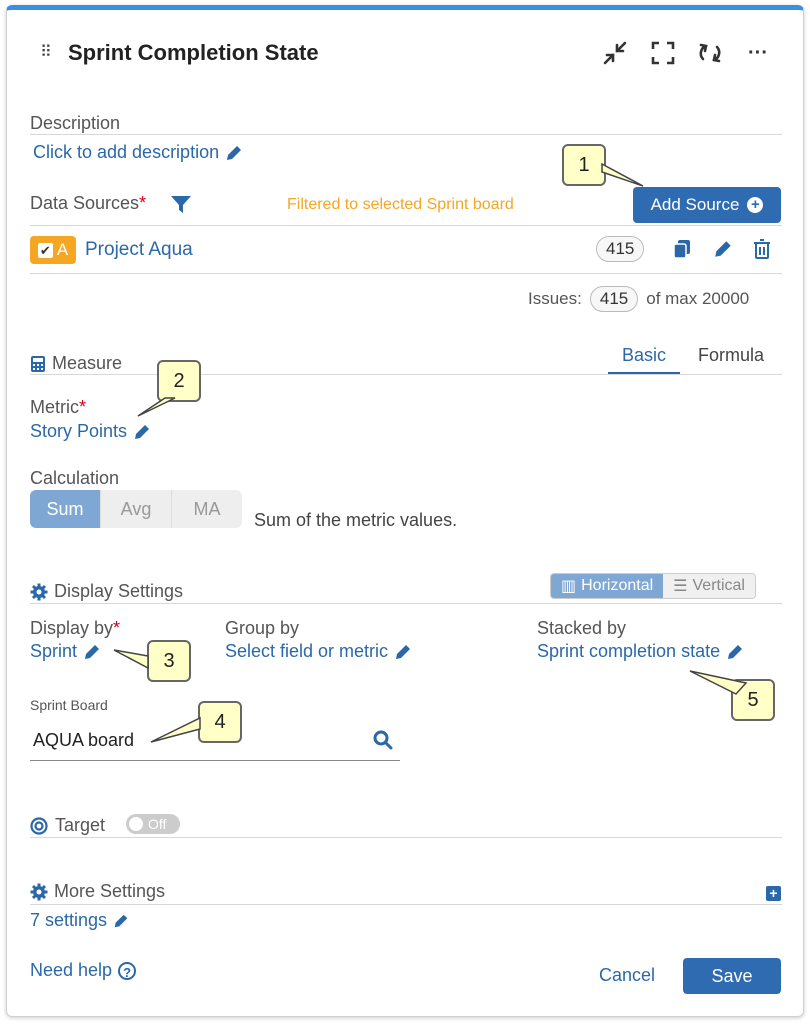 The image size is (810, 1024). I want to click on issues-count-badge: 415, so click(614, 299).